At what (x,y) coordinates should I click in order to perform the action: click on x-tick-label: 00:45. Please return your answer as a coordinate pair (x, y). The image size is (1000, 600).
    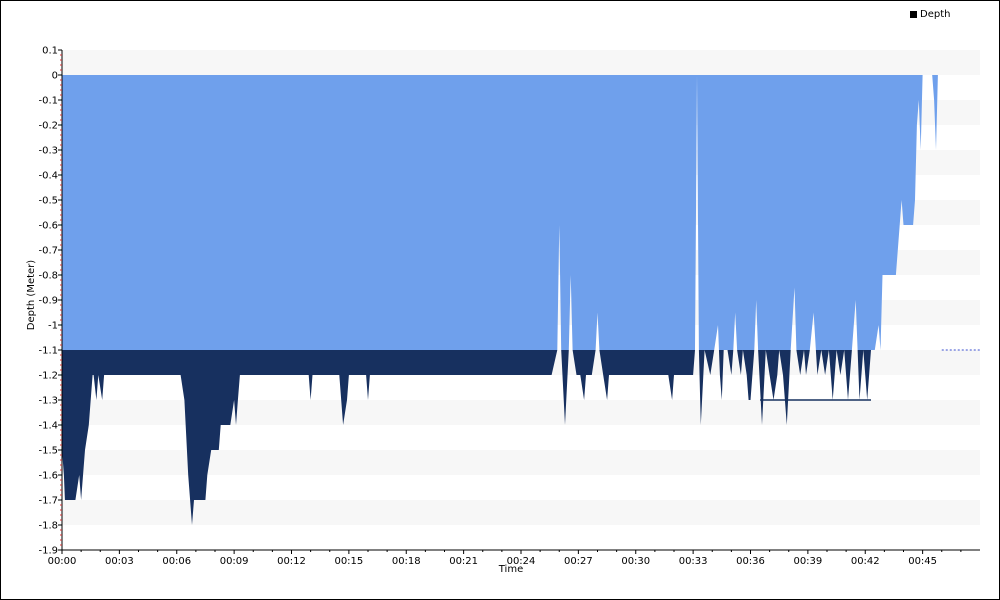
    Looking at the image, I should click on (922, 561).